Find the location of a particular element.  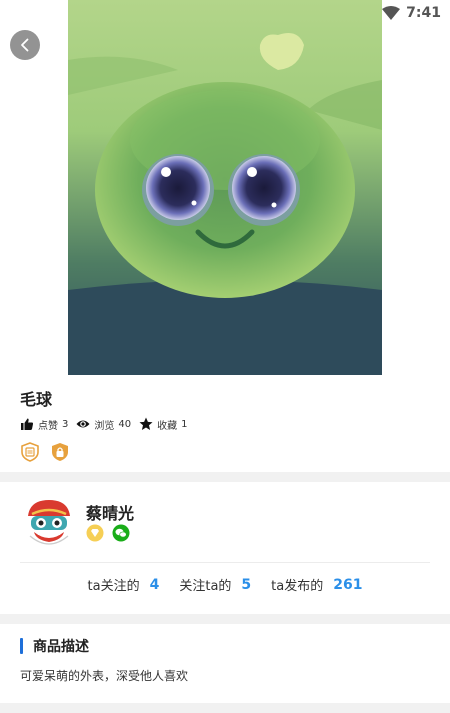

chevron-left-icon is located at coordinates (25, 45).